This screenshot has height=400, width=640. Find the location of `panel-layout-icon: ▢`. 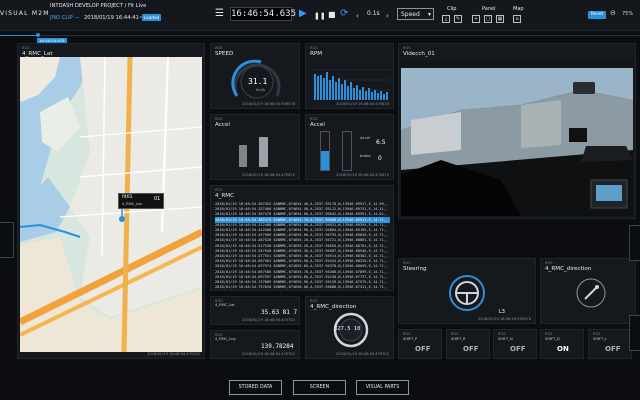

panel-layout-icon: ▢ is located at coordinates (488, 19).